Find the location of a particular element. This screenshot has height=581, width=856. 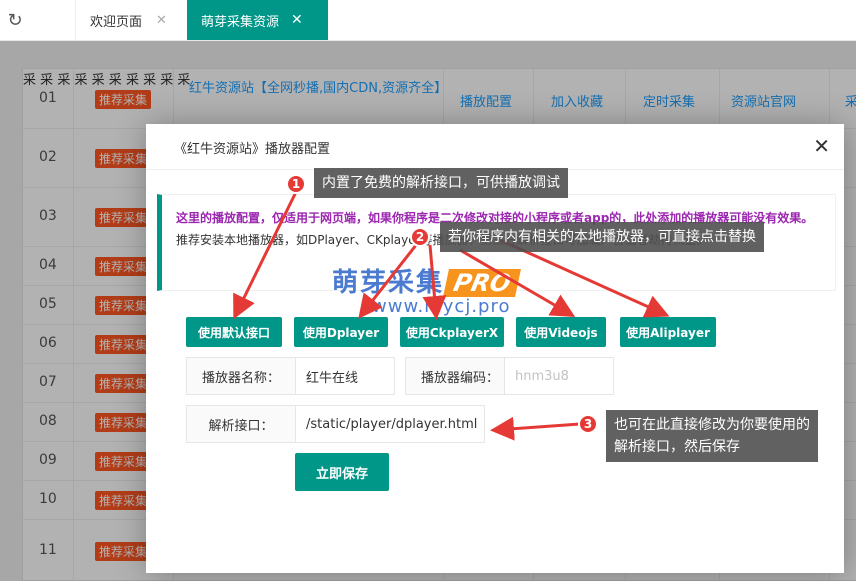

dialog-title: 《红牛资源站》播放器配置 is located at coordinates (495, 147).